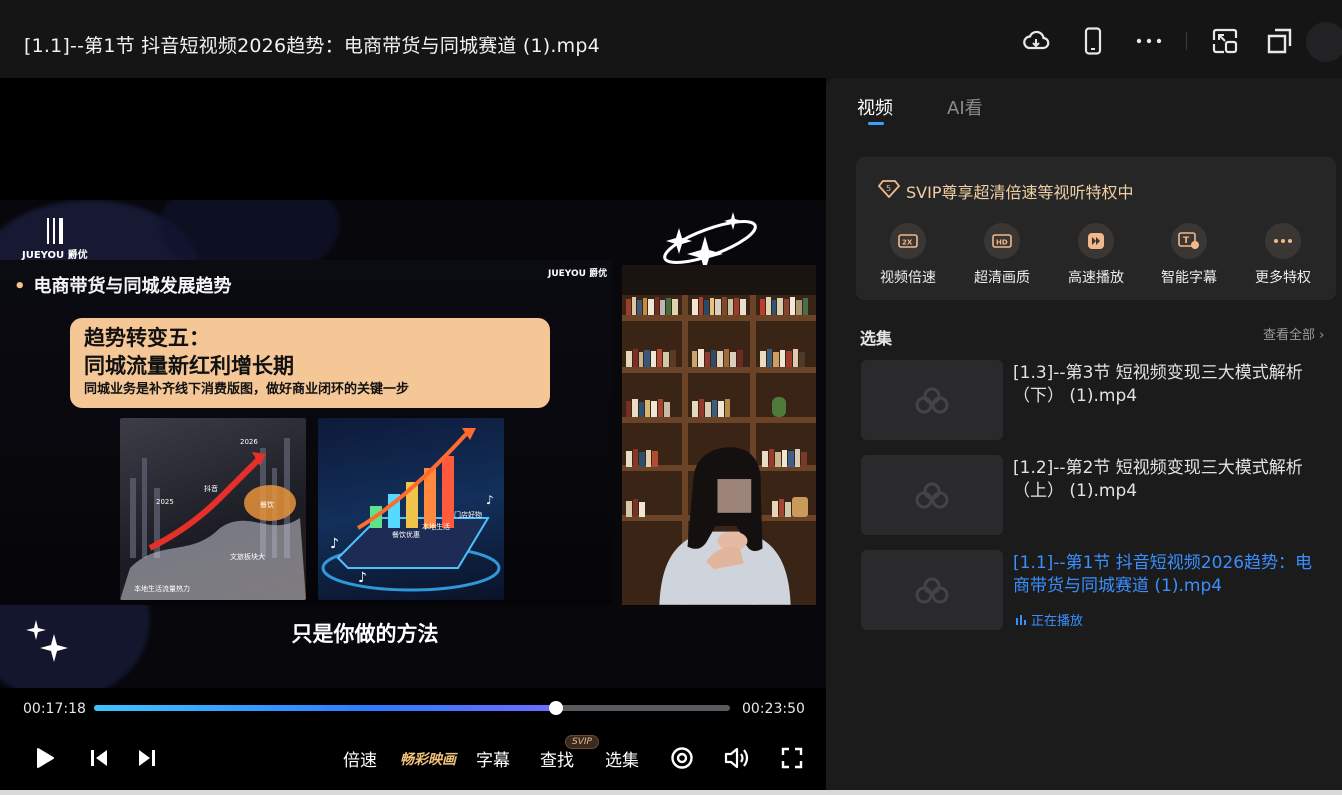 The image size is (1342, 795). Describe the element at coordinates (1225, 41) in the screenshot. I see `pip-icon` at that location.